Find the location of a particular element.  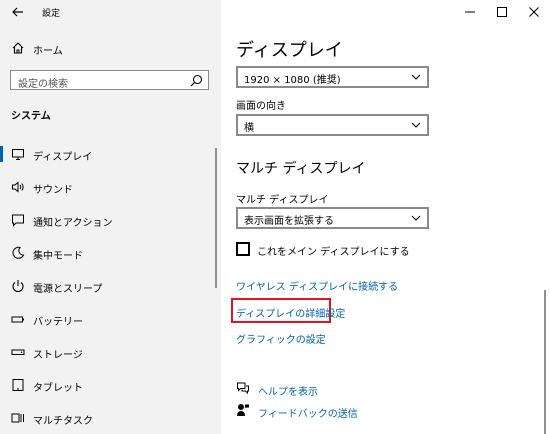

search-icon is located at coordinates (196, 80).